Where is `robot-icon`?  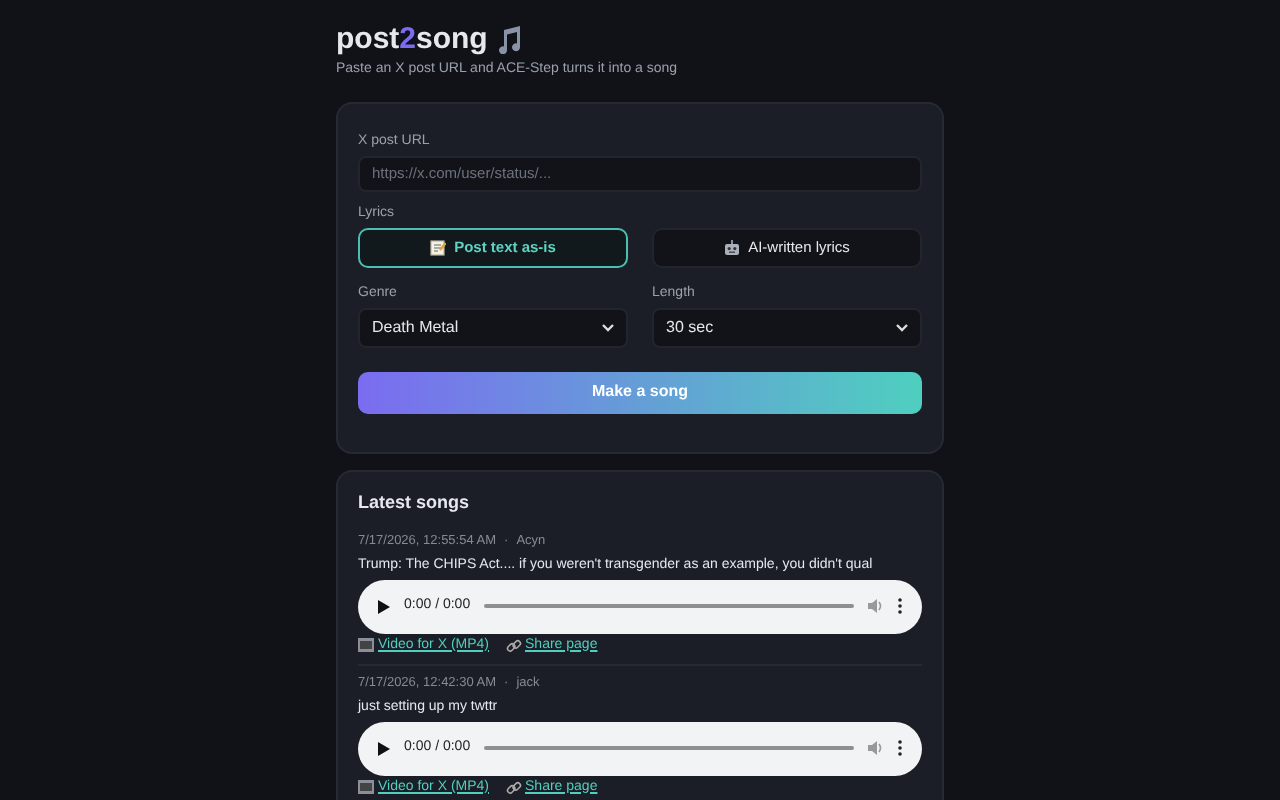 robot-icon is located at coordinates (732, 247).